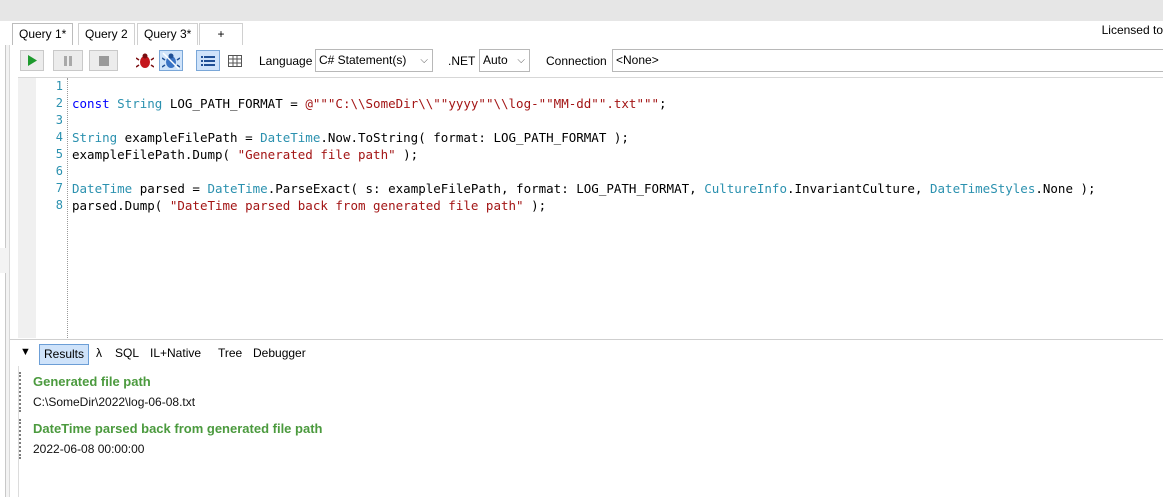  I want to click on stop-icon, so click(103, 60).